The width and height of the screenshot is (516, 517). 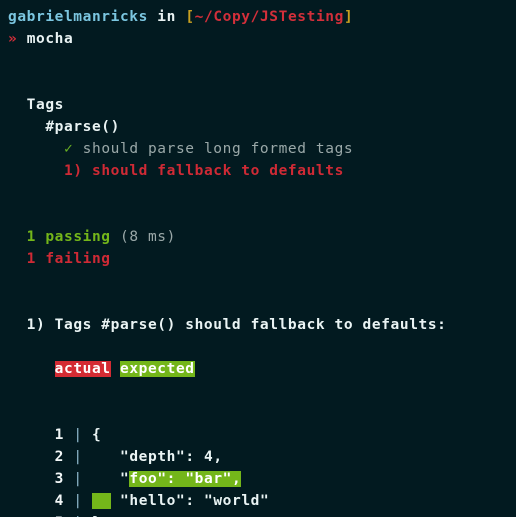 I want to click on prompt-bracket-close: ], so click(x=348, y=17).